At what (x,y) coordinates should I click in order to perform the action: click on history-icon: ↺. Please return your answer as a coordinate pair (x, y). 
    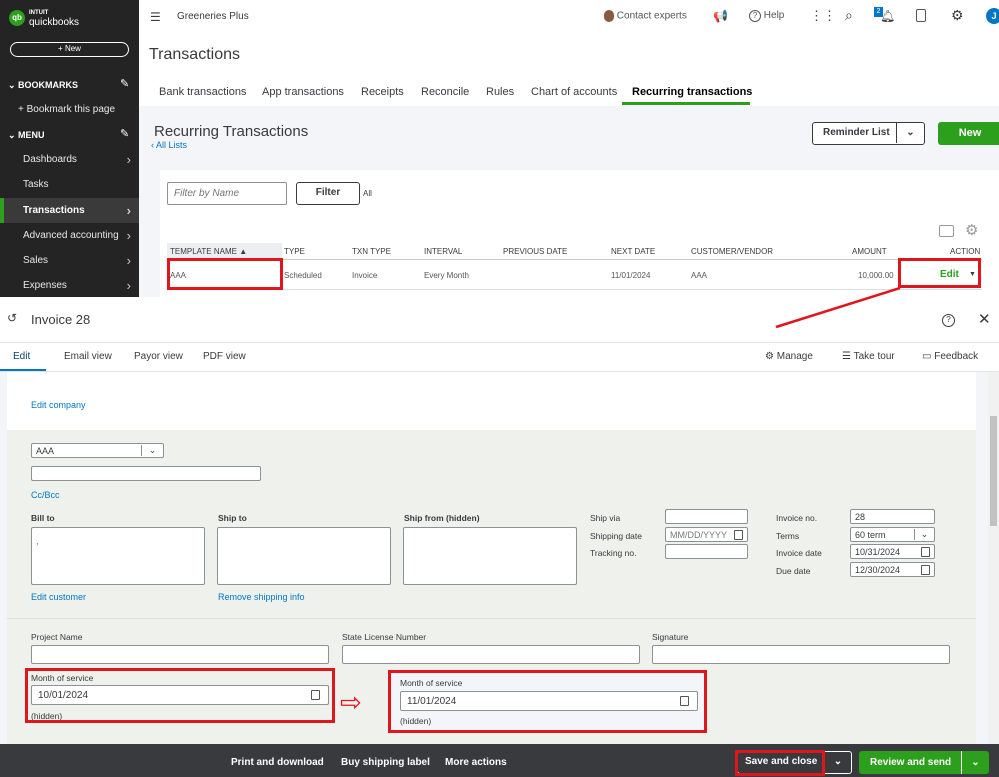
    Looking at the image, I should click on (12, 318).